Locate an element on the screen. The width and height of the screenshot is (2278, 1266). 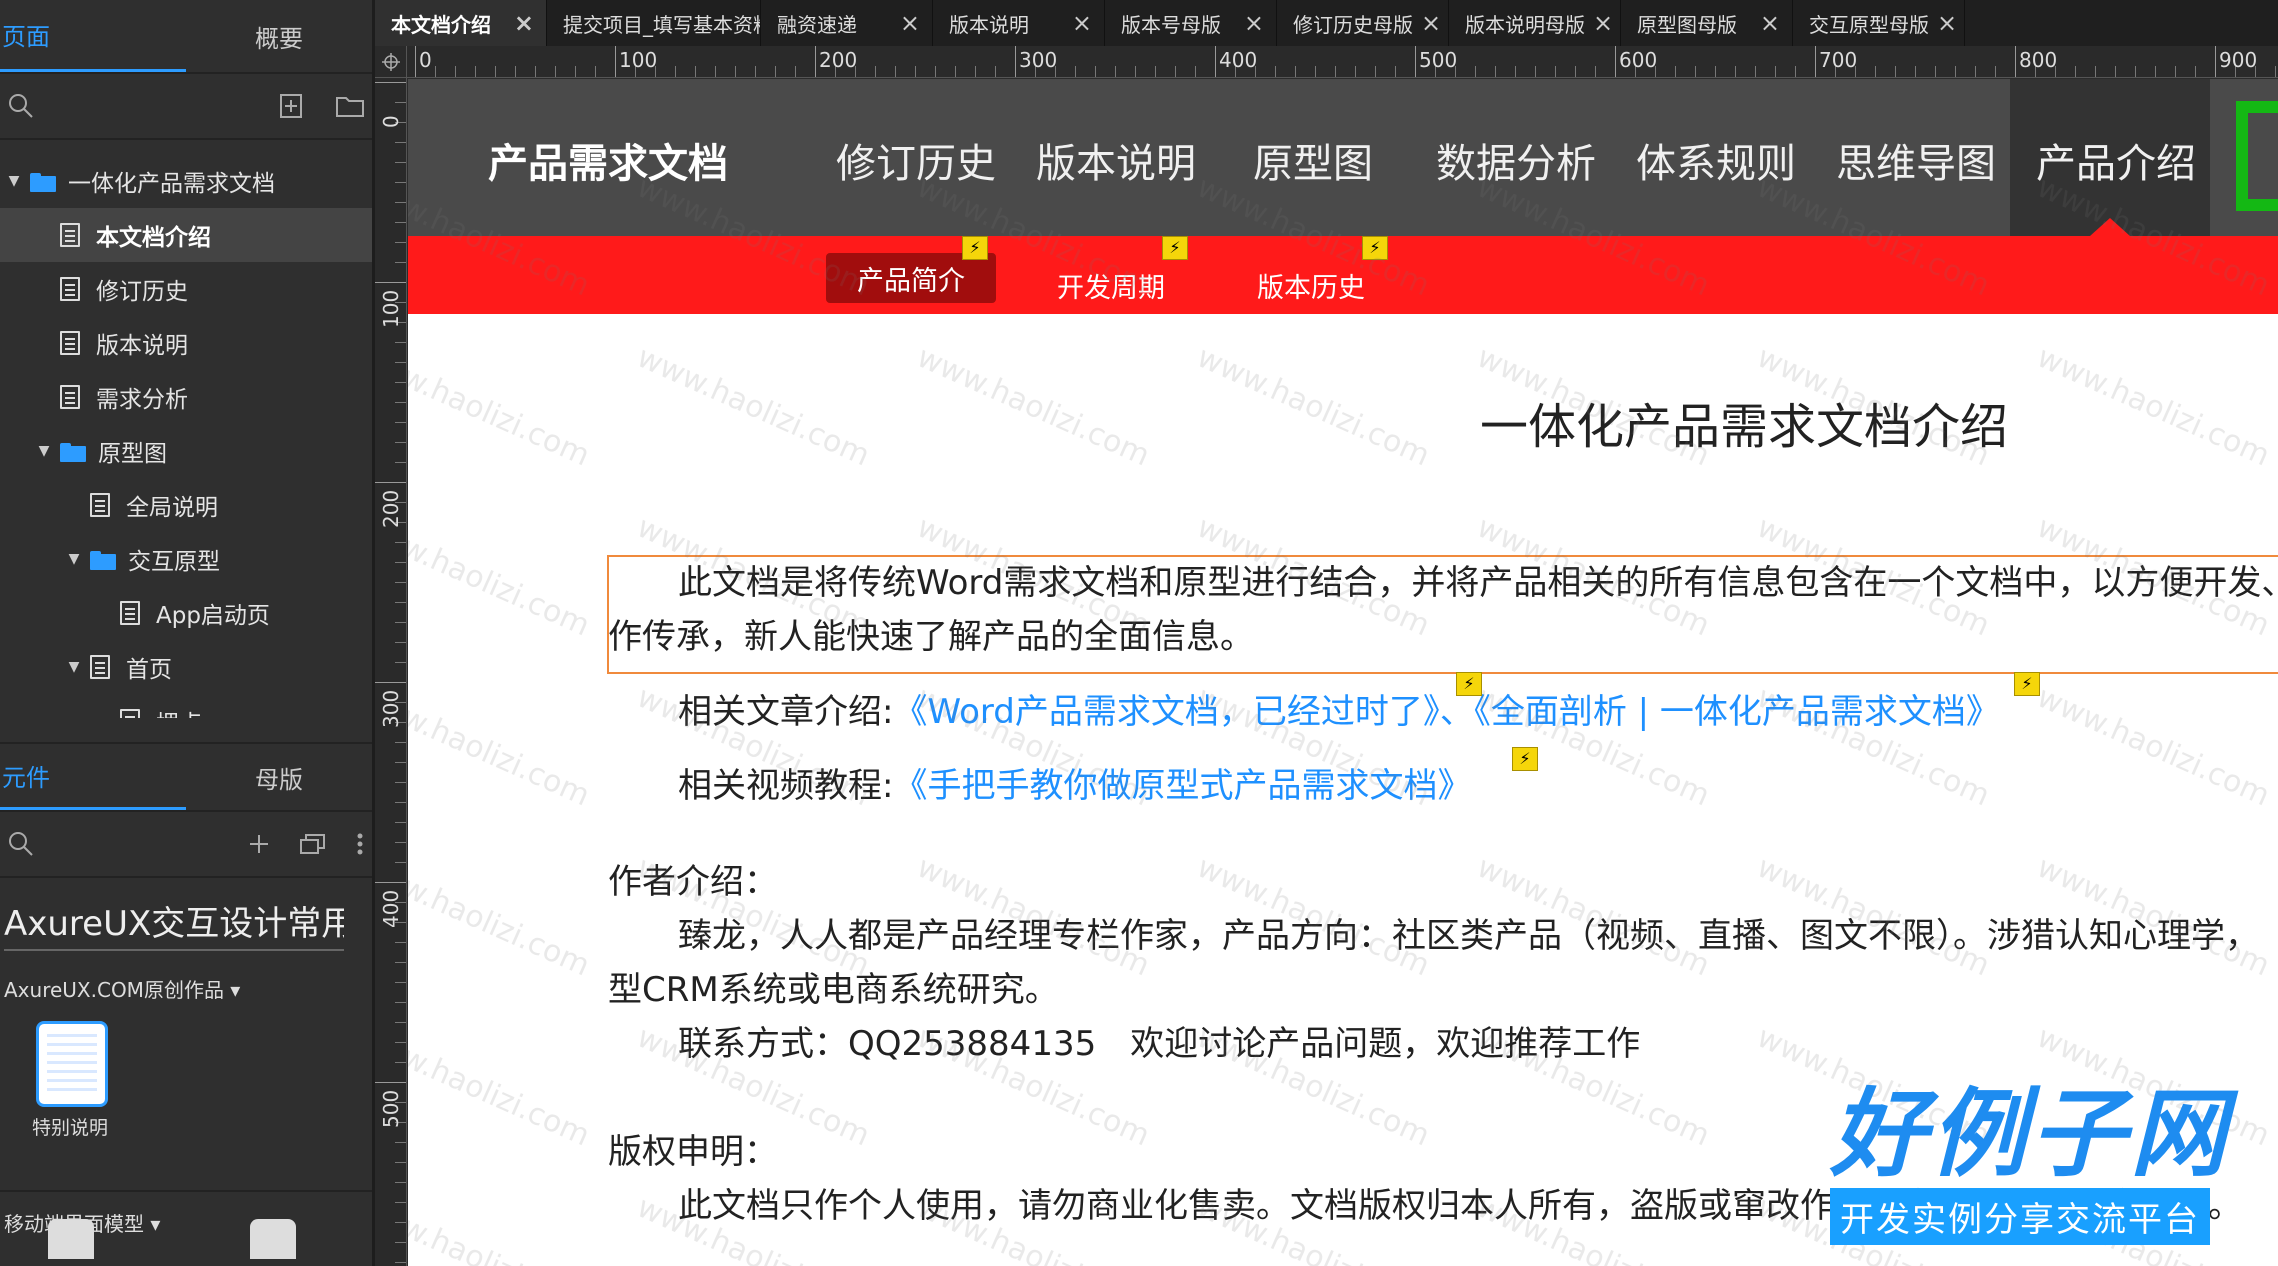
tree-item: 修订历史 is located at coordinates (186, 289).